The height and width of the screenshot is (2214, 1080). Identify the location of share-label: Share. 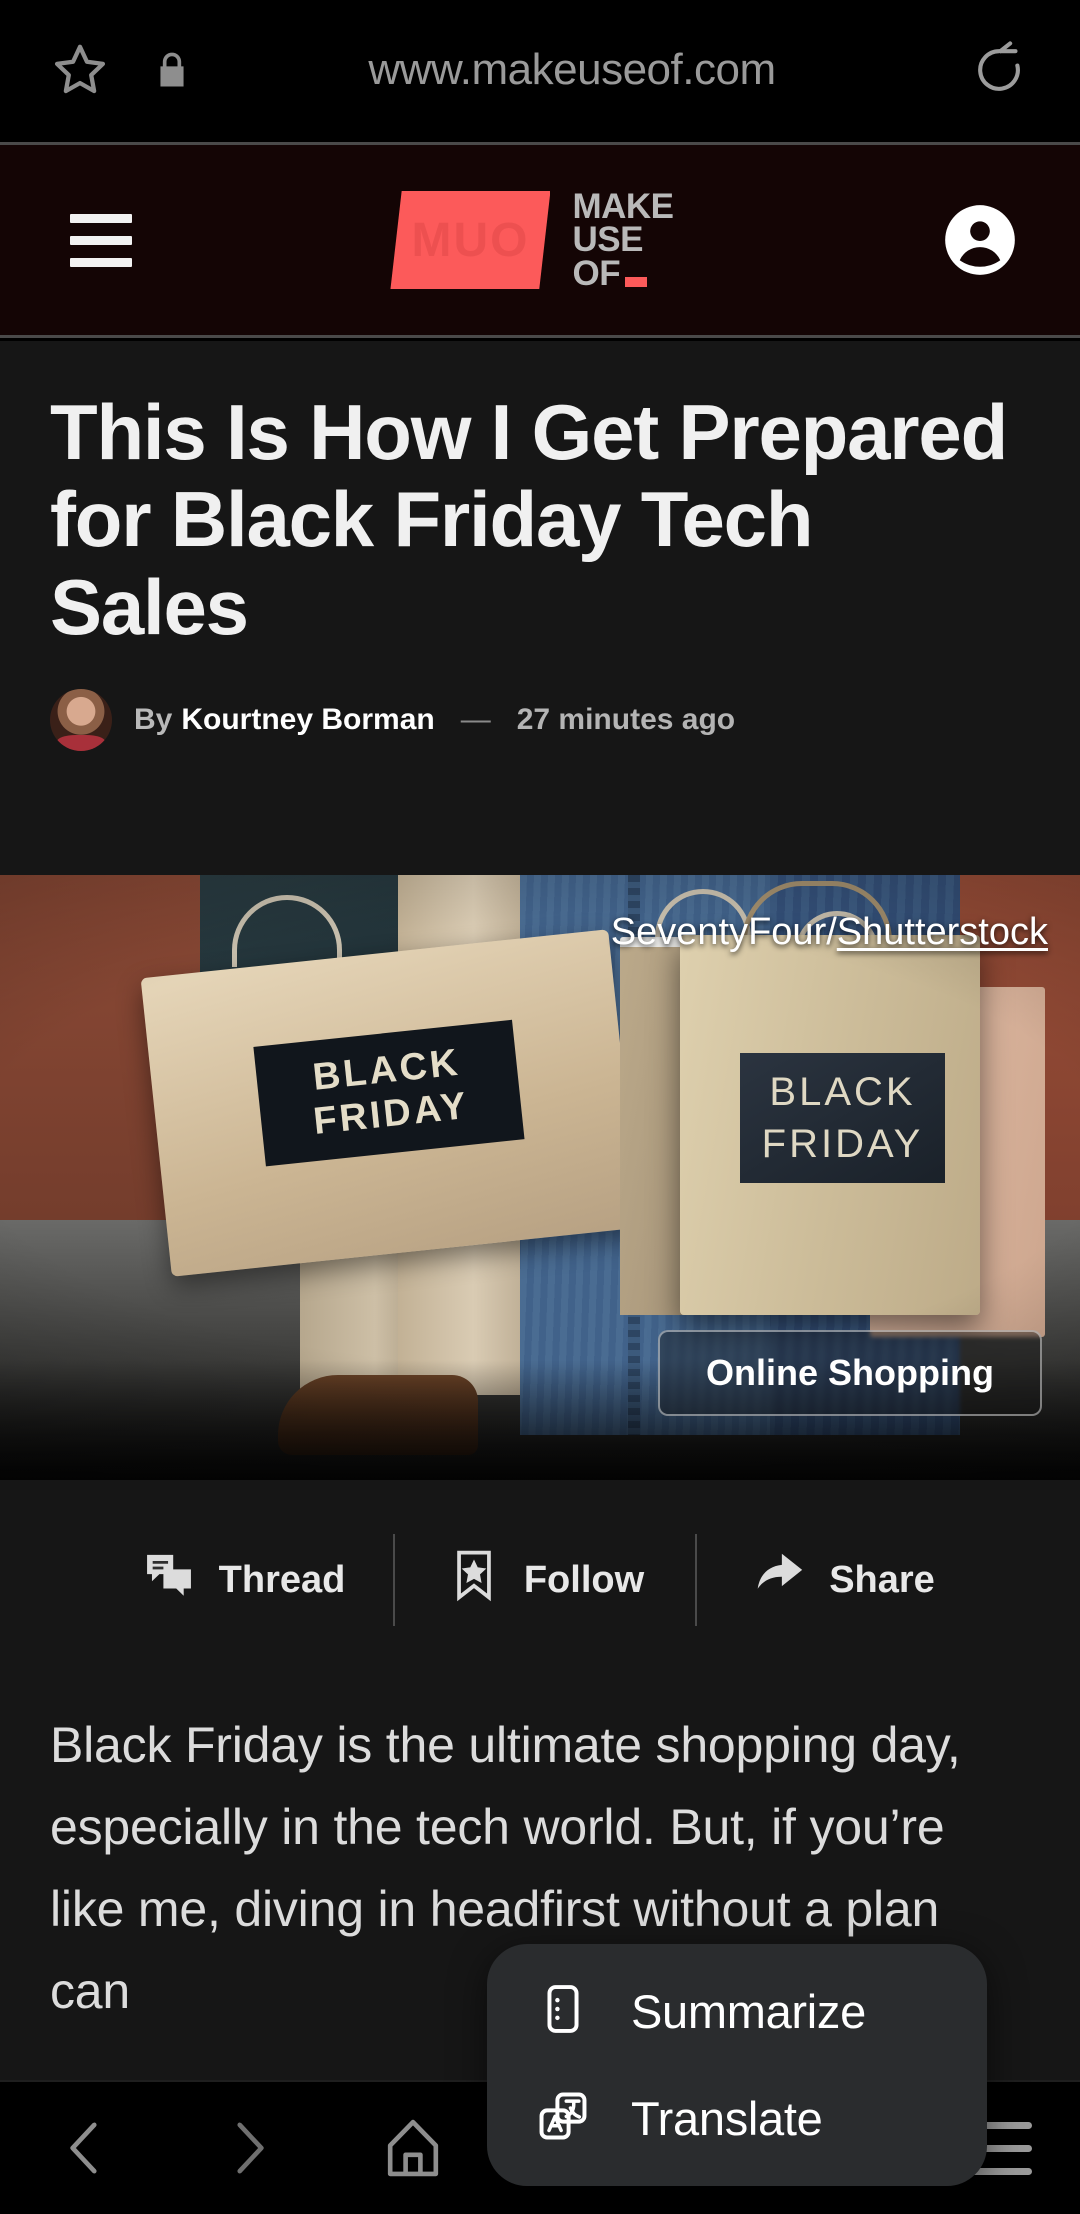
(882, 1579).